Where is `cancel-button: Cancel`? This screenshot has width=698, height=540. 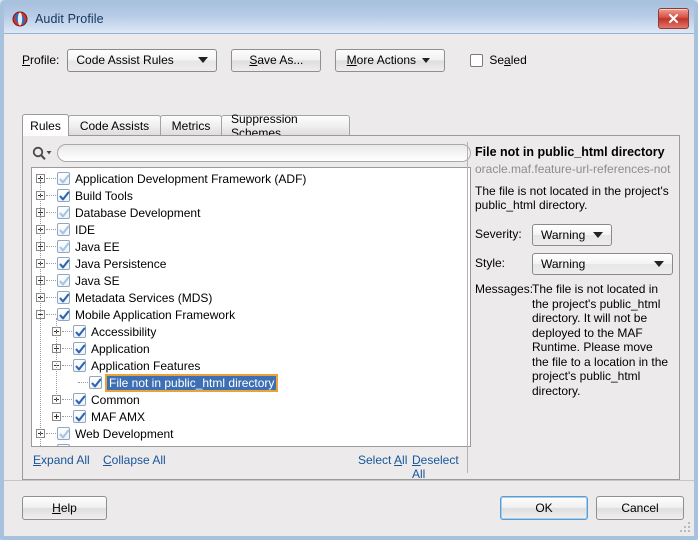 cancel-button: Cancel is located at coordinates (640, 508).